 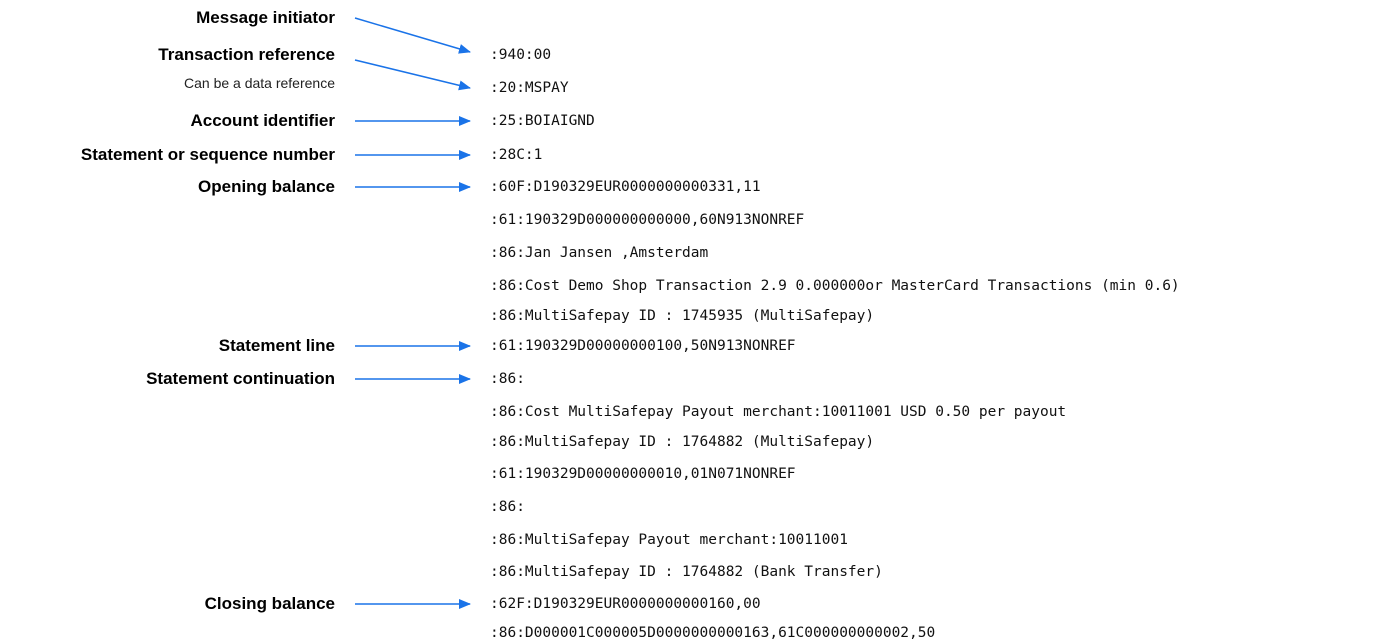 What do you see at coordinates (529, 88) in the screenshot?
I see `code-line: :20:MSPAY` at bounding box center [529, 88].